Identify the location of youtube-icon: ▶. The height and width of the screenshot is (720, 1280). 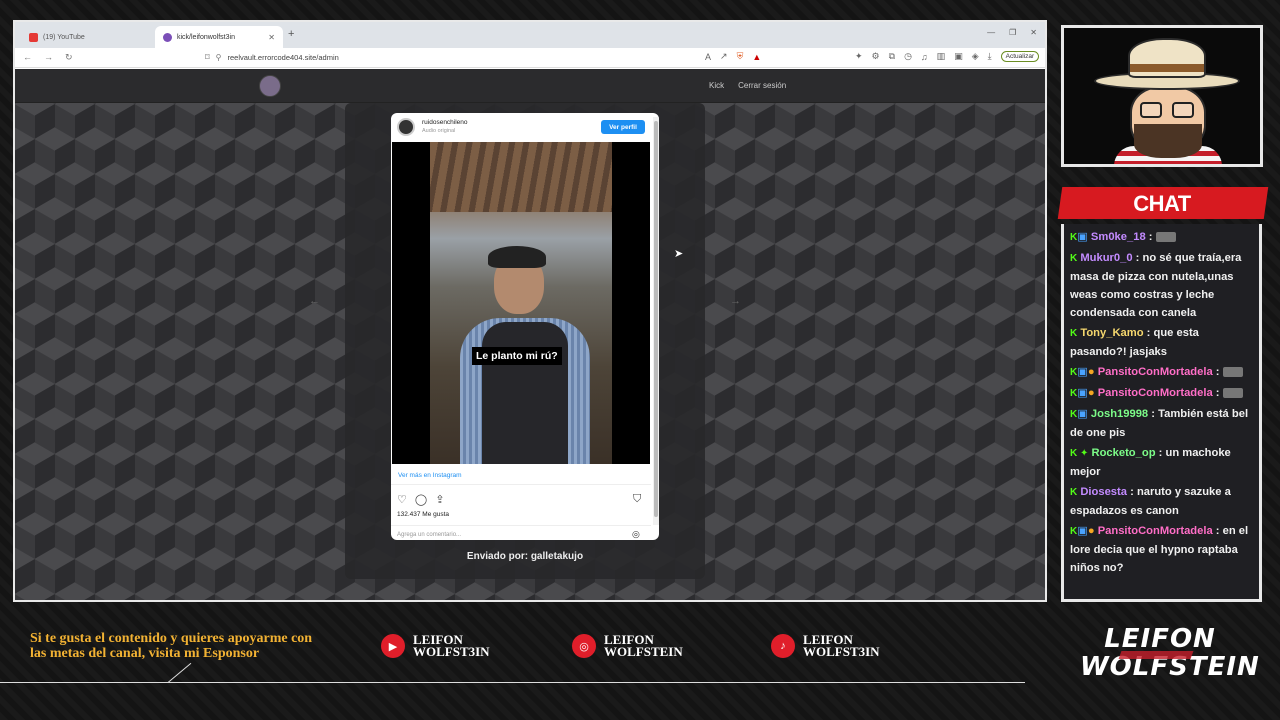
(393, 646).